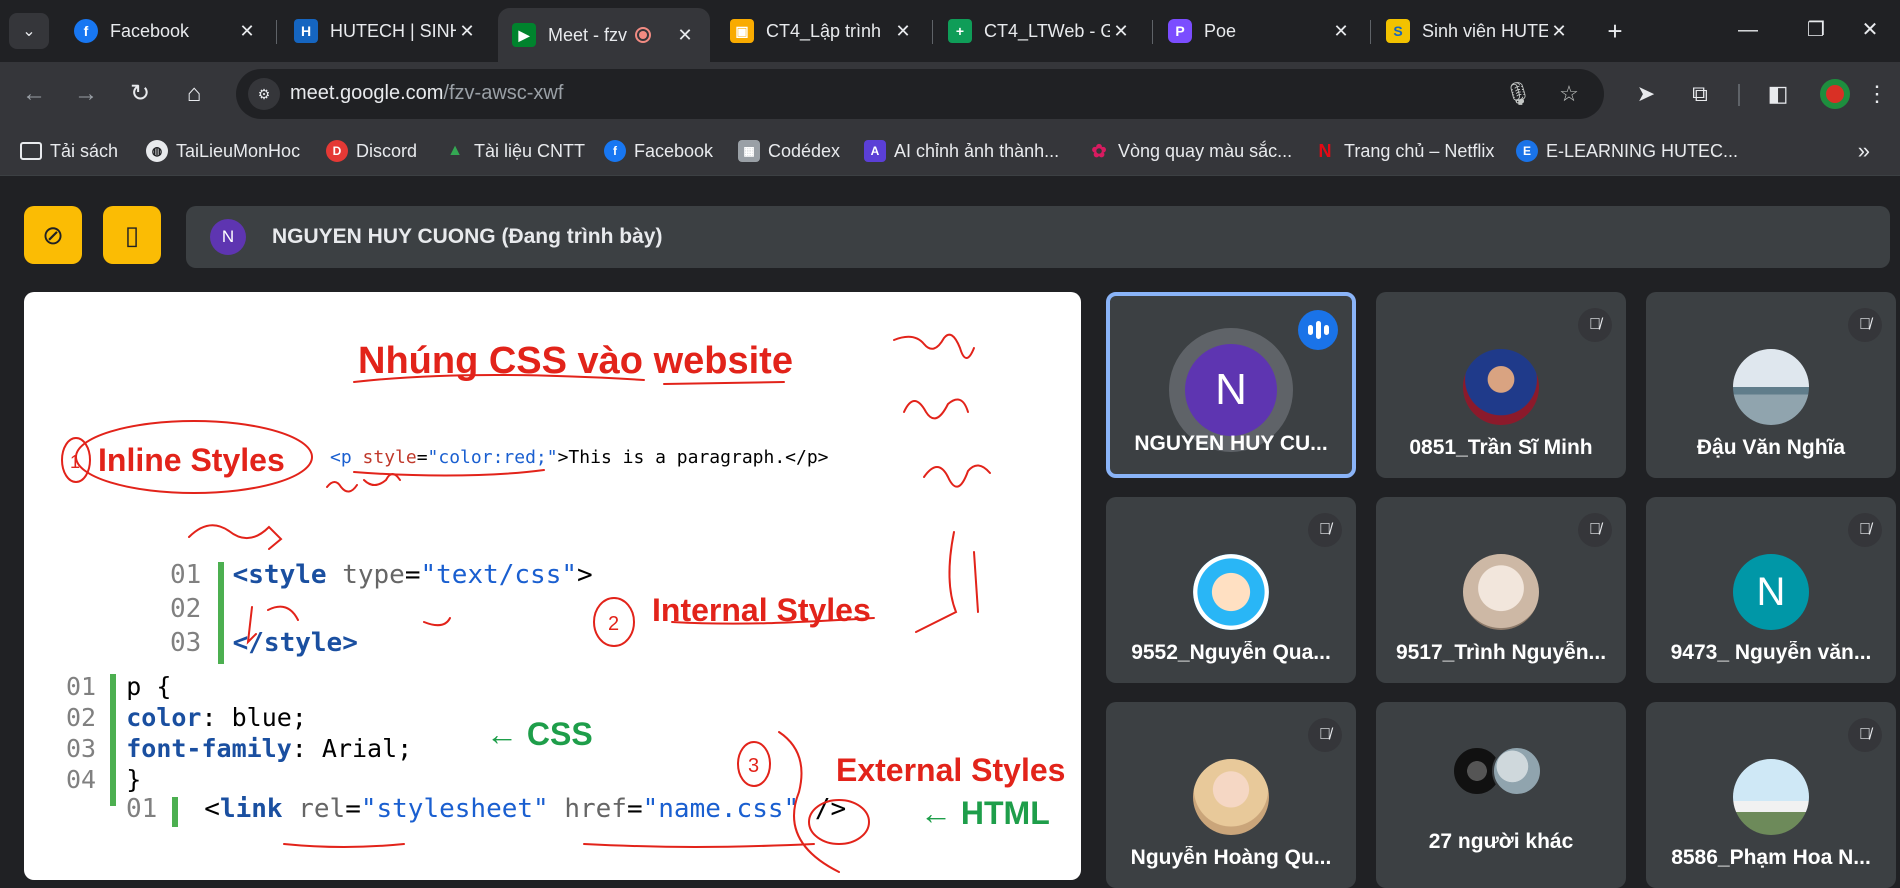 The image size is (1900, 888). Describe the element at coordinates (1478, 31) in the screenshot. I see `tab-sinhvien: S Sinh viên HUTE ✕` at that location.